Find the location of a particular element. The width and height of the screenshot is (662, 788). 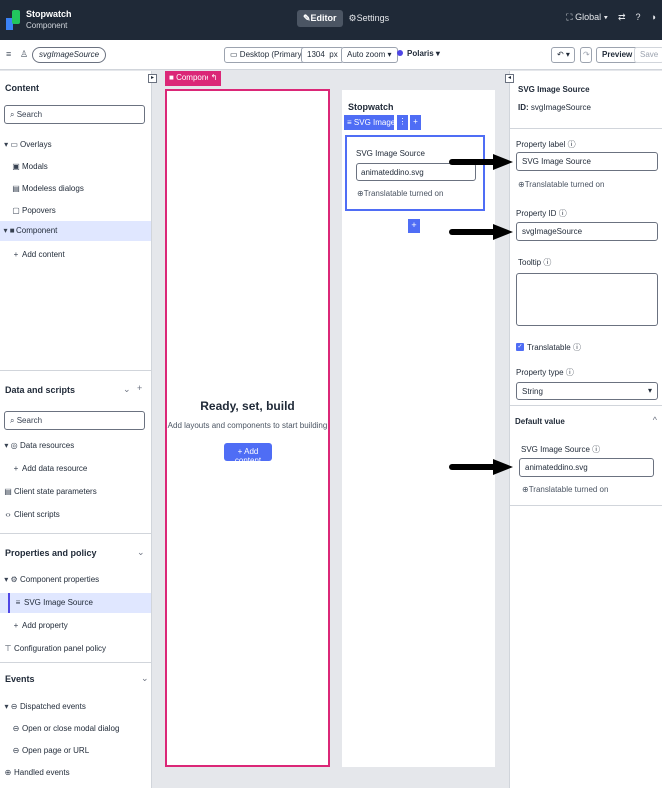

sidebar-item-data-resources: ▾ ◎ Data resources is located at coordinates (75, 446).